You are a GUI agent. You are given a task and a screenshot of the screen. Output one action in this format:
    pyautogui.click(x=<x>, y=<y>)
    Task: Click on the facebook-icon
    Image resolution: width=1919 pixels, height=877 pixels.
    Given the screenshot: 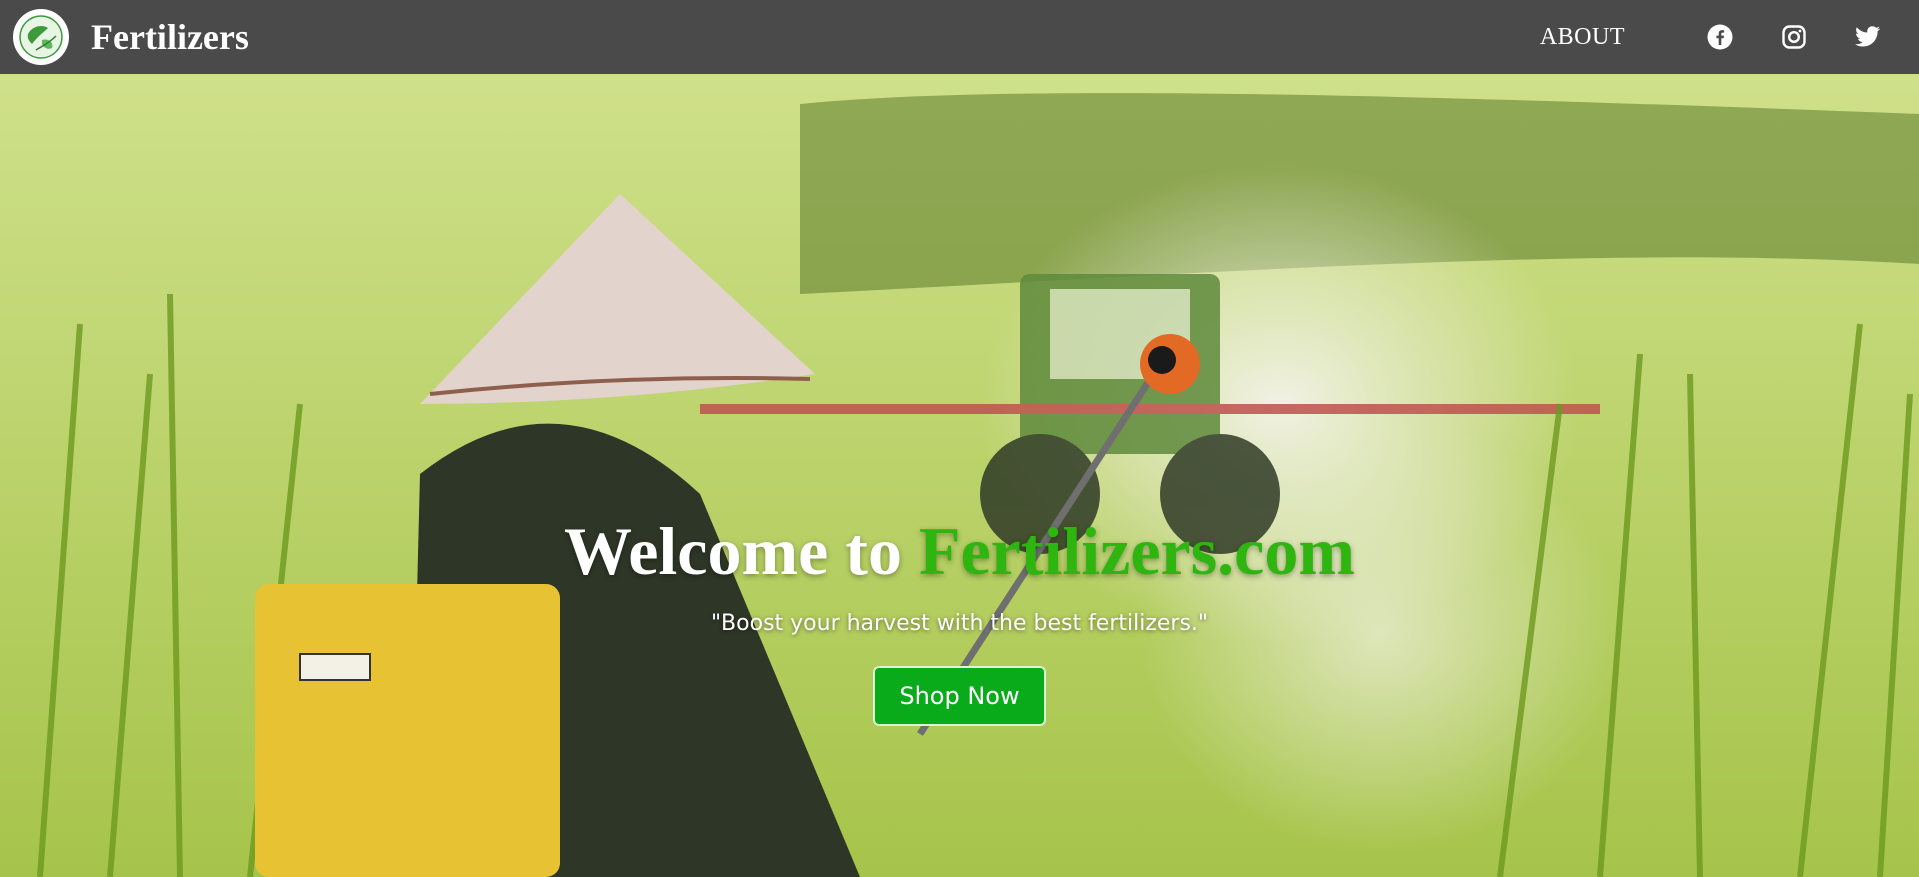 What is the action you would take?
    pyautogui.click(x=1720, y=37)
    